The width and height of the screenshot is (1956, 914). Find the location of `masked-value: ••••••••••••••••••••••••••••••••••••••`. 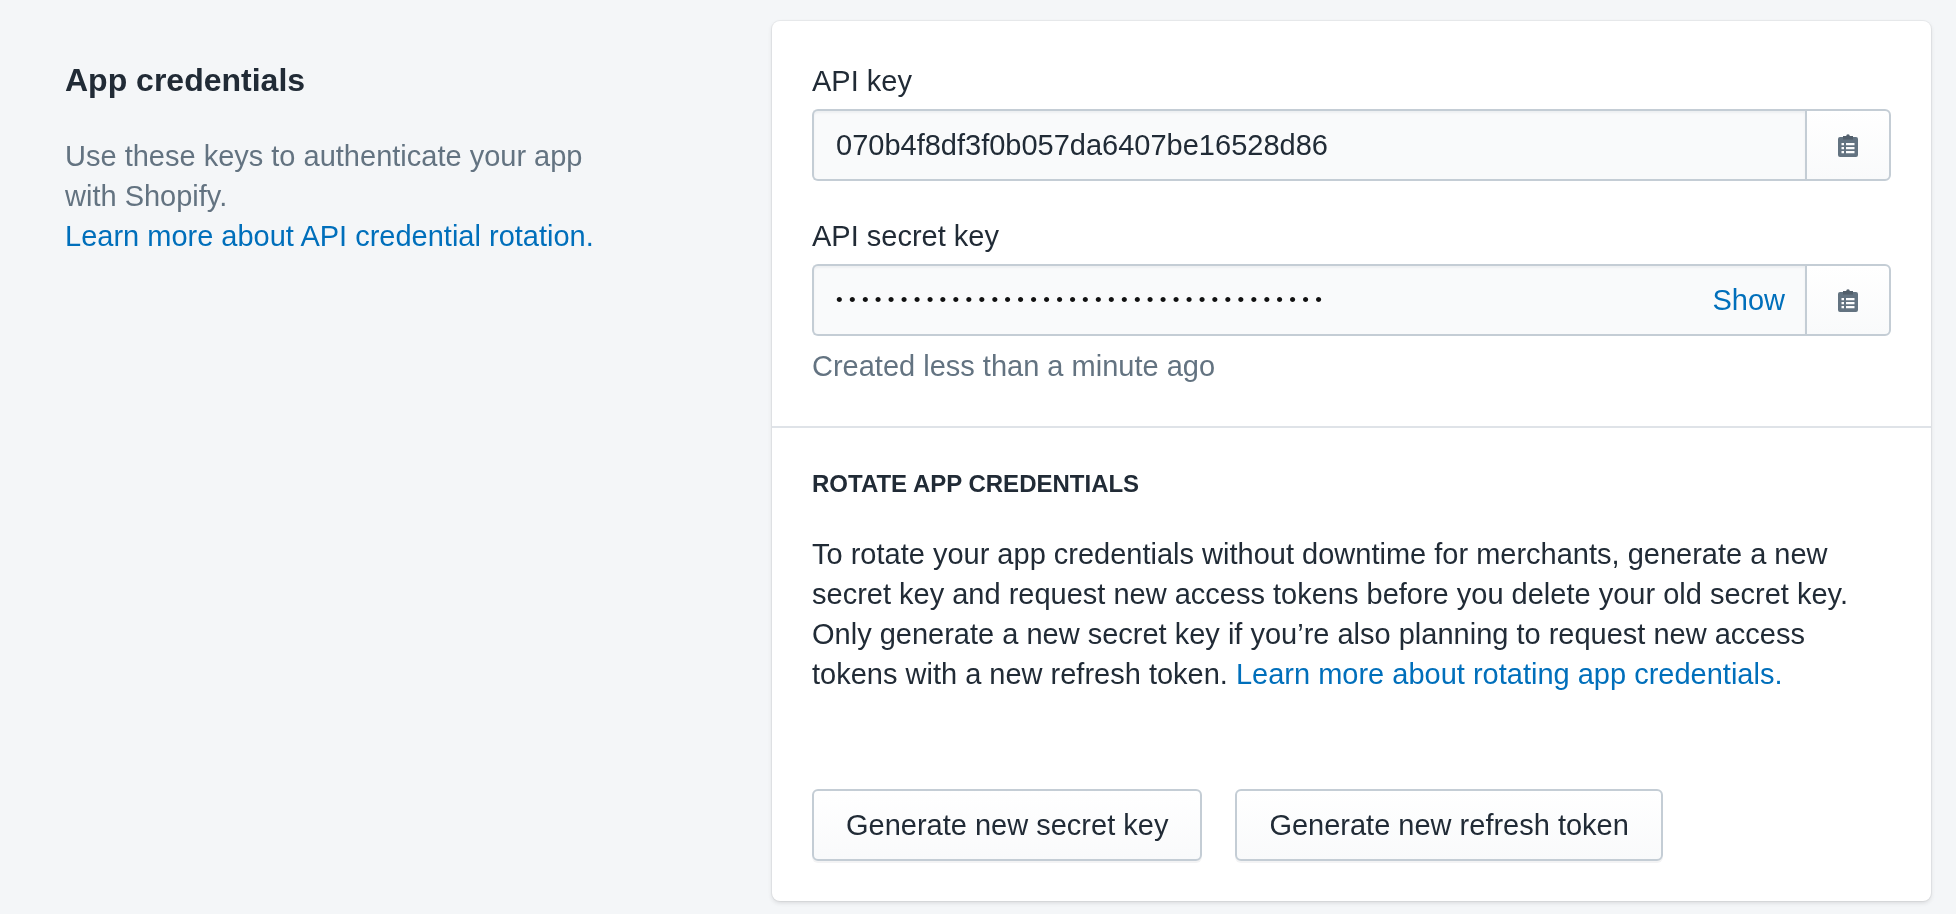

masked-value: •••••••••••••••••••••••••••••••••••••• is located at coordinates (1083, 300).